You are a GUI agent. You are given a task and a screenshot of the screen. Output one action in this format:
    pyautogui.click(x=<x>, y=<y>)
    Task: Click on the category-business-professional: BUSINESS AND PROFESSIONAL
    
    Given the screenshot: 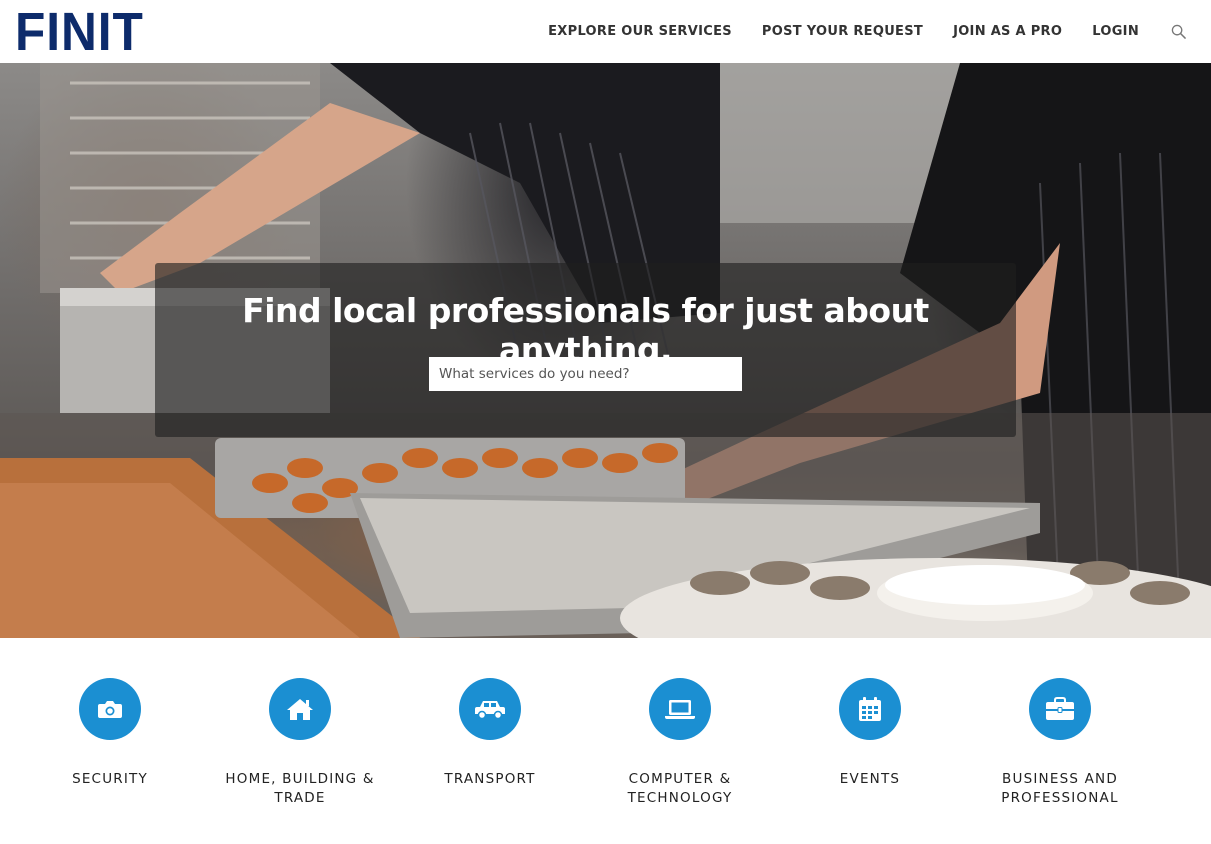 What is the action you would take?
    pyautogui.click(x=1060, y=743)
    